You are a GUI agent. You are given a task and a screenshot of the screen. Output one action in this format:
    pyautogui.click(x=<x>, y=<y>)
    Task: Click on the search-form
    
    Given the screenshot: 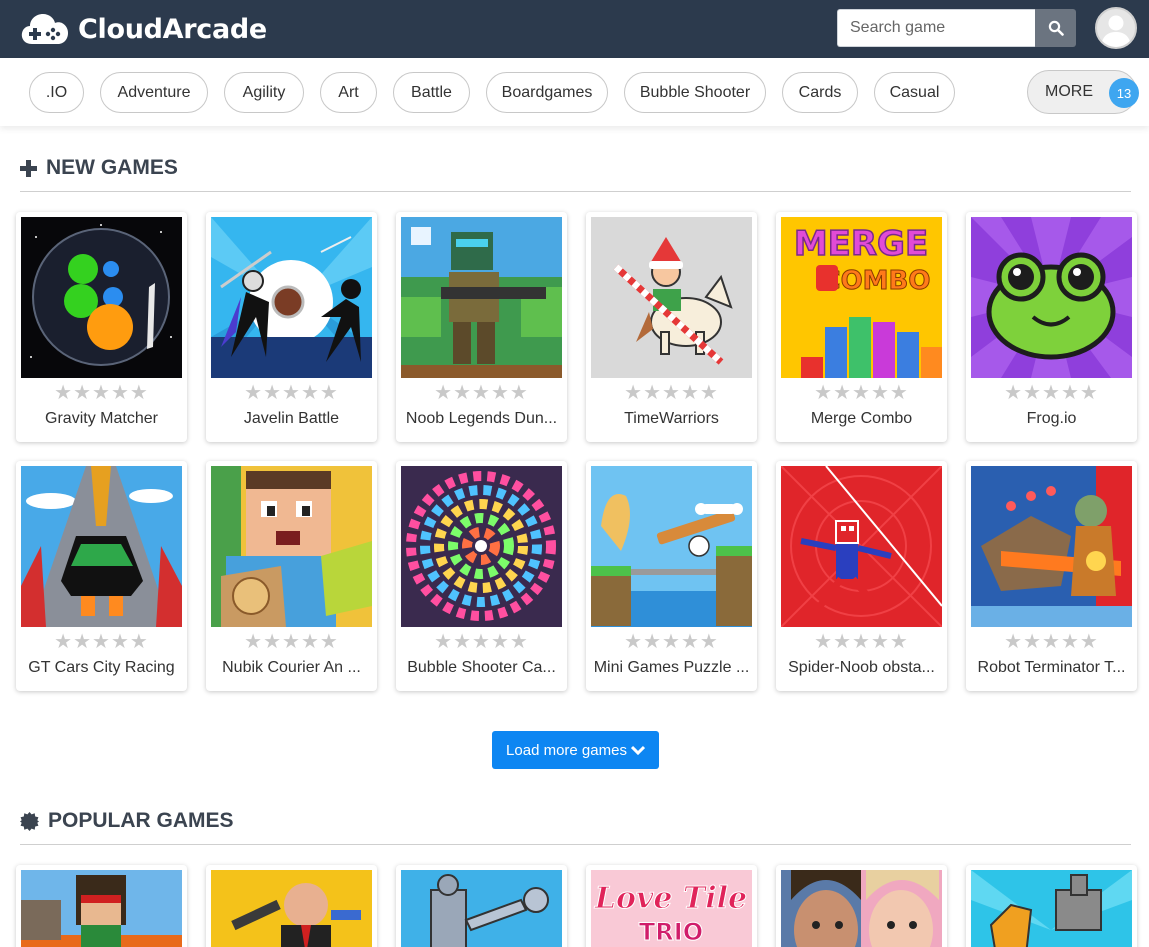 What is the action you would take?
    pyautogui.click(x=956, y=28)
    